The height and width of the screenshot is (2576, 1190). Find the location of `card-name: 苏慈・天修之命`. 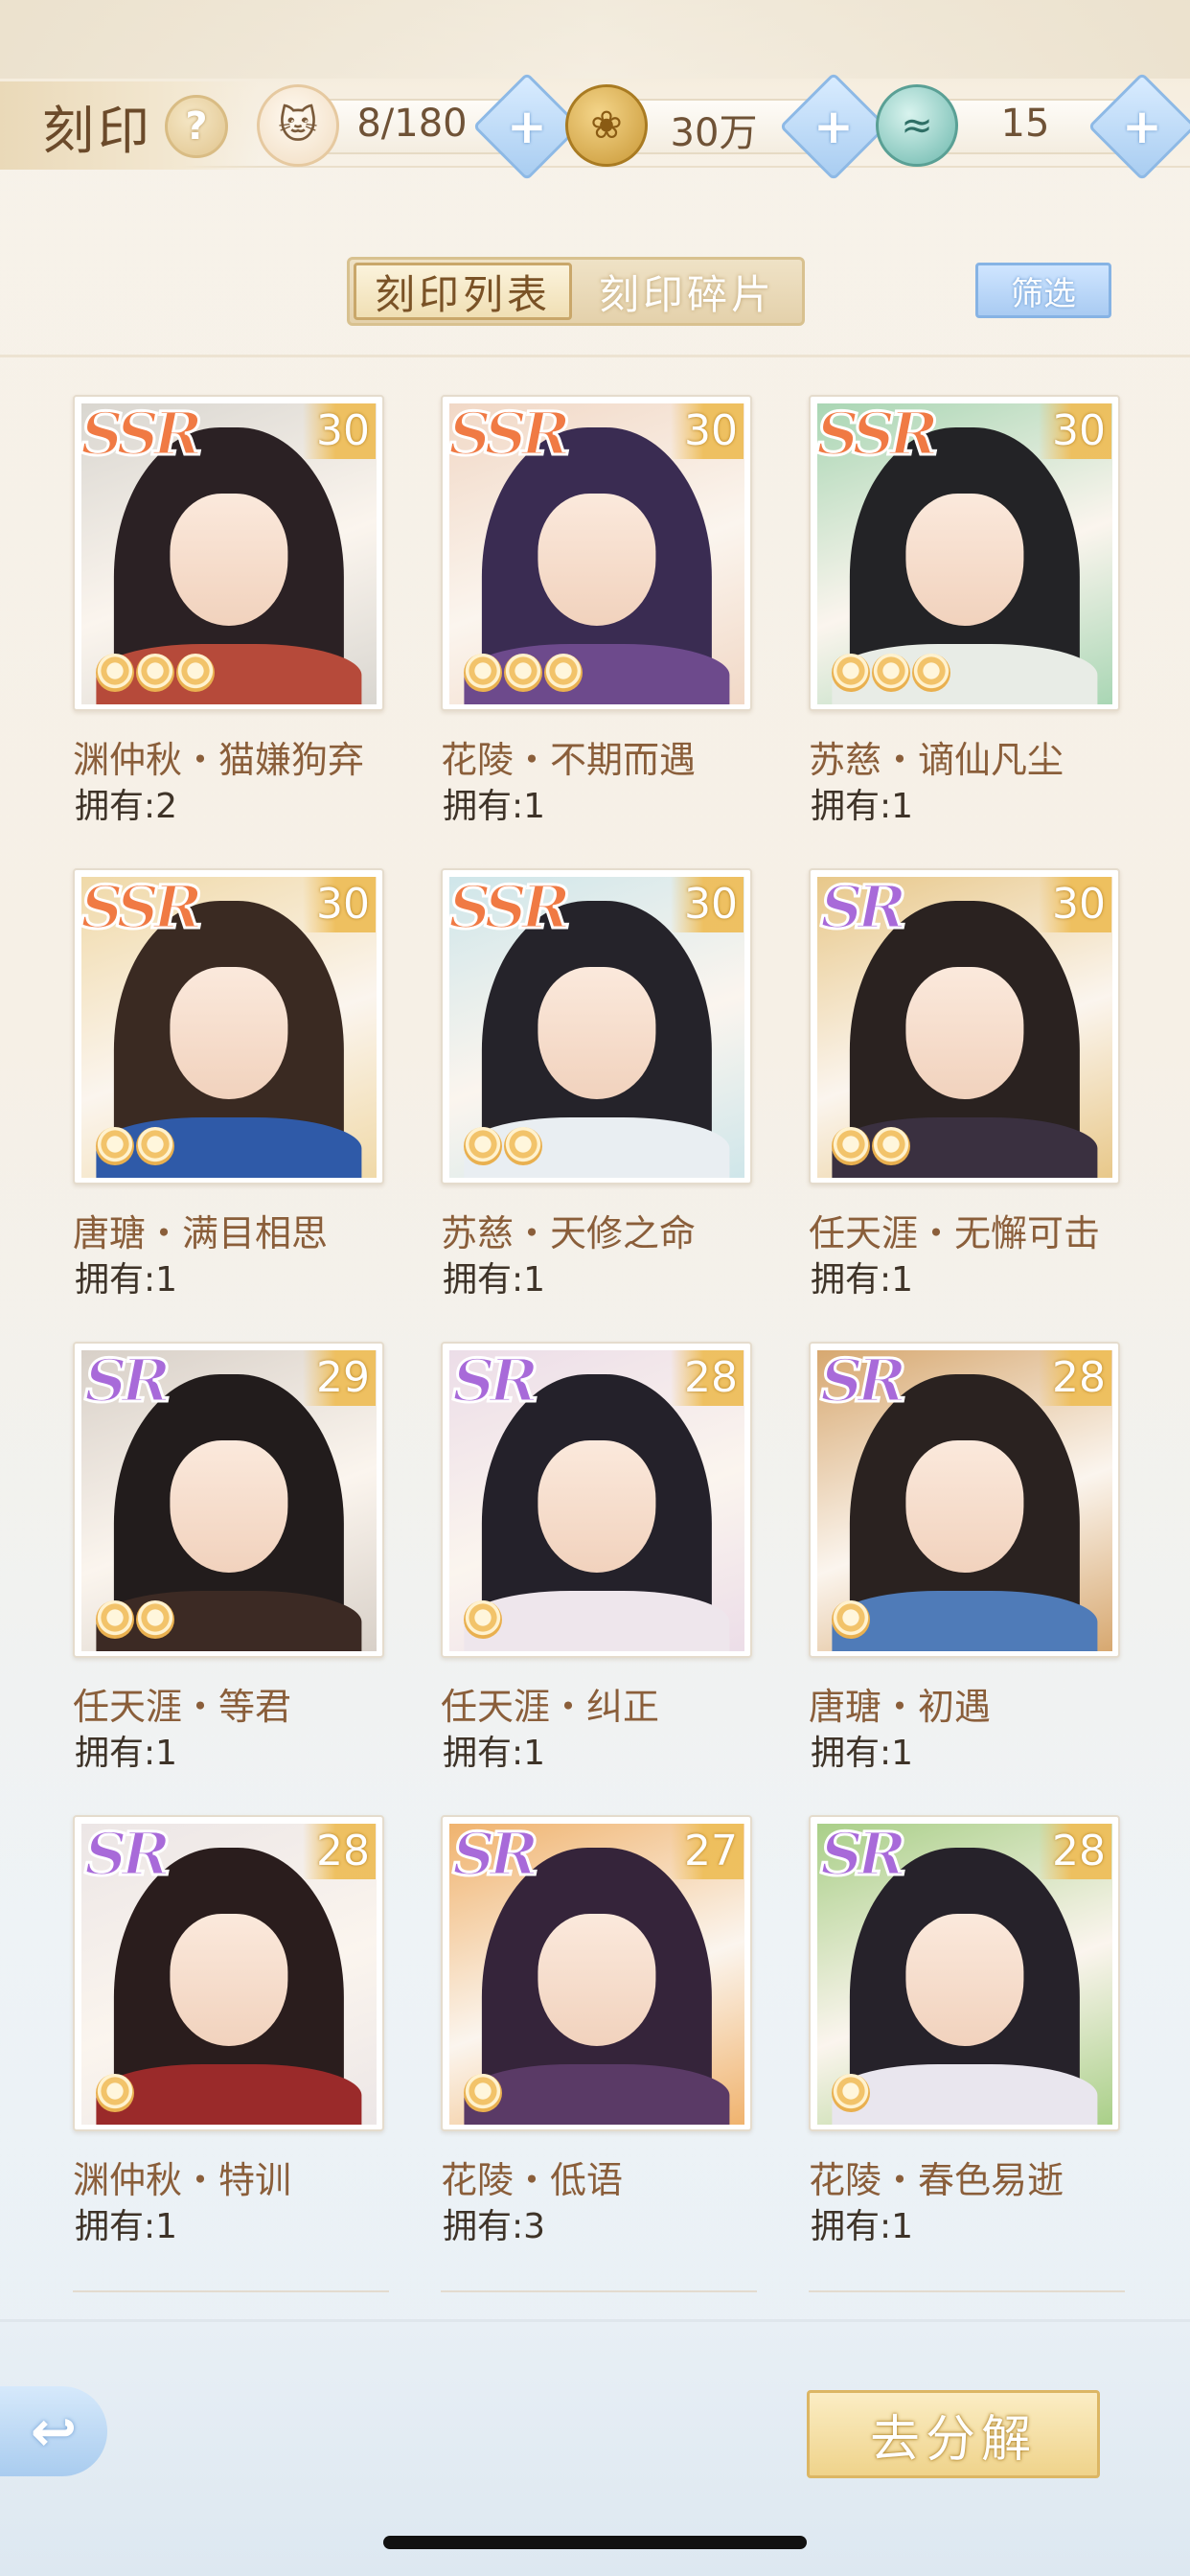

card-name: 苏慈・天修之命 is located at coordinates (569, 1233).